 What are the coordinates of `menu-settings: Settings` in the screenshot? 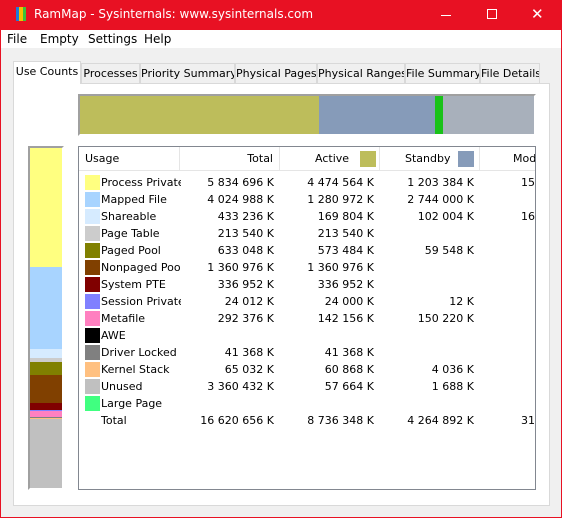 It's located at (112, 39).